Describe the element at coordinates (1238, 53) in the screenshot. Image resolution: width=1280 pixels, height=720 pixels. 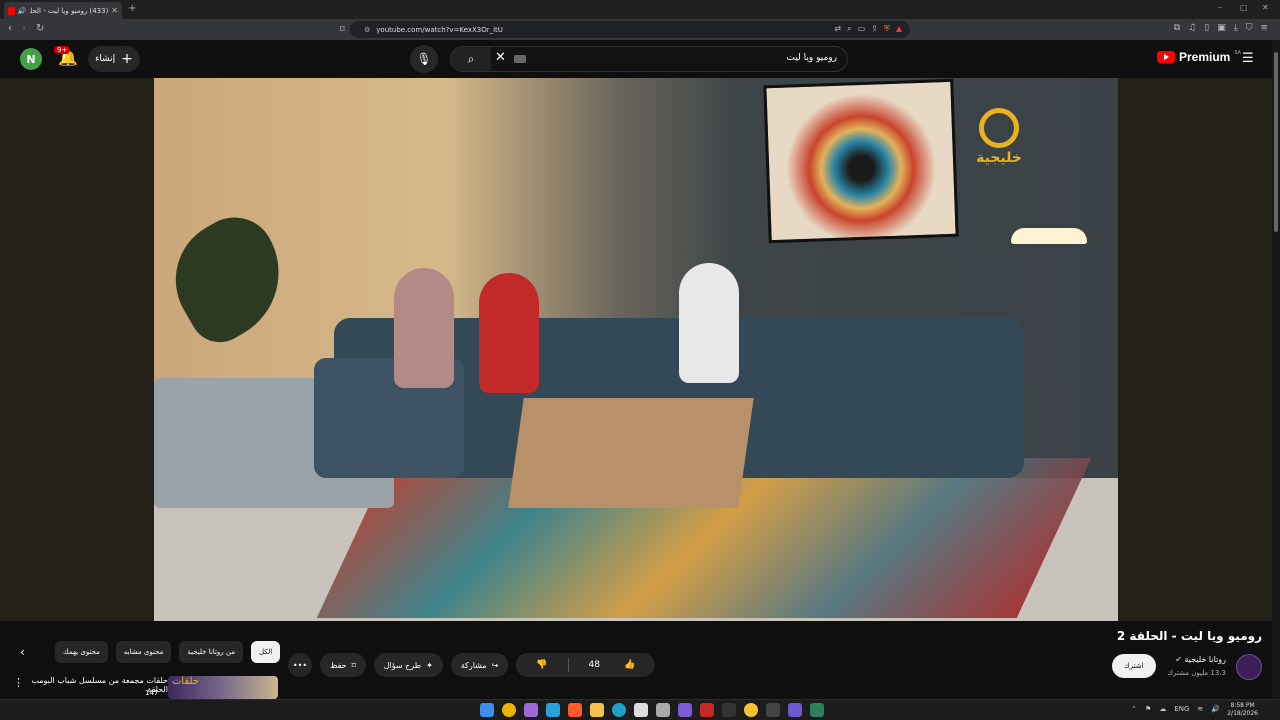
I see `logo-country: SA` at that location.